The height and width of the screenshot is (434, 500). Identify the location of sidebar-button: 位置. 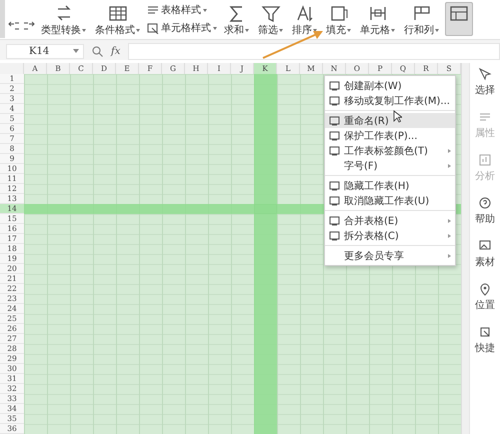
(485, 297).